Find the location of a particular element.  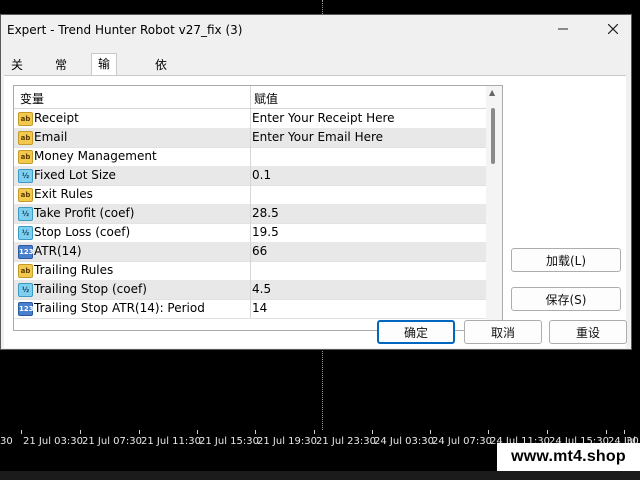

title-bar: Expert - Trend Hunter Robot v27_fix (3) is located at coordinates (316, 30).